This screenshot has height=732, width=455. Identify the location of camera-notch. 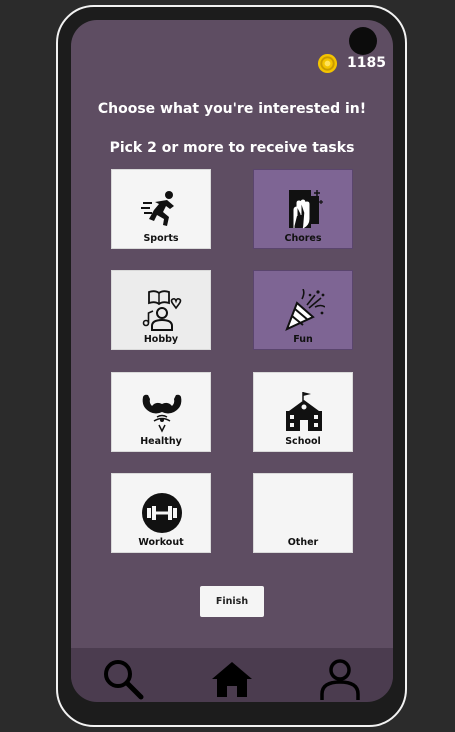
(363, 41).